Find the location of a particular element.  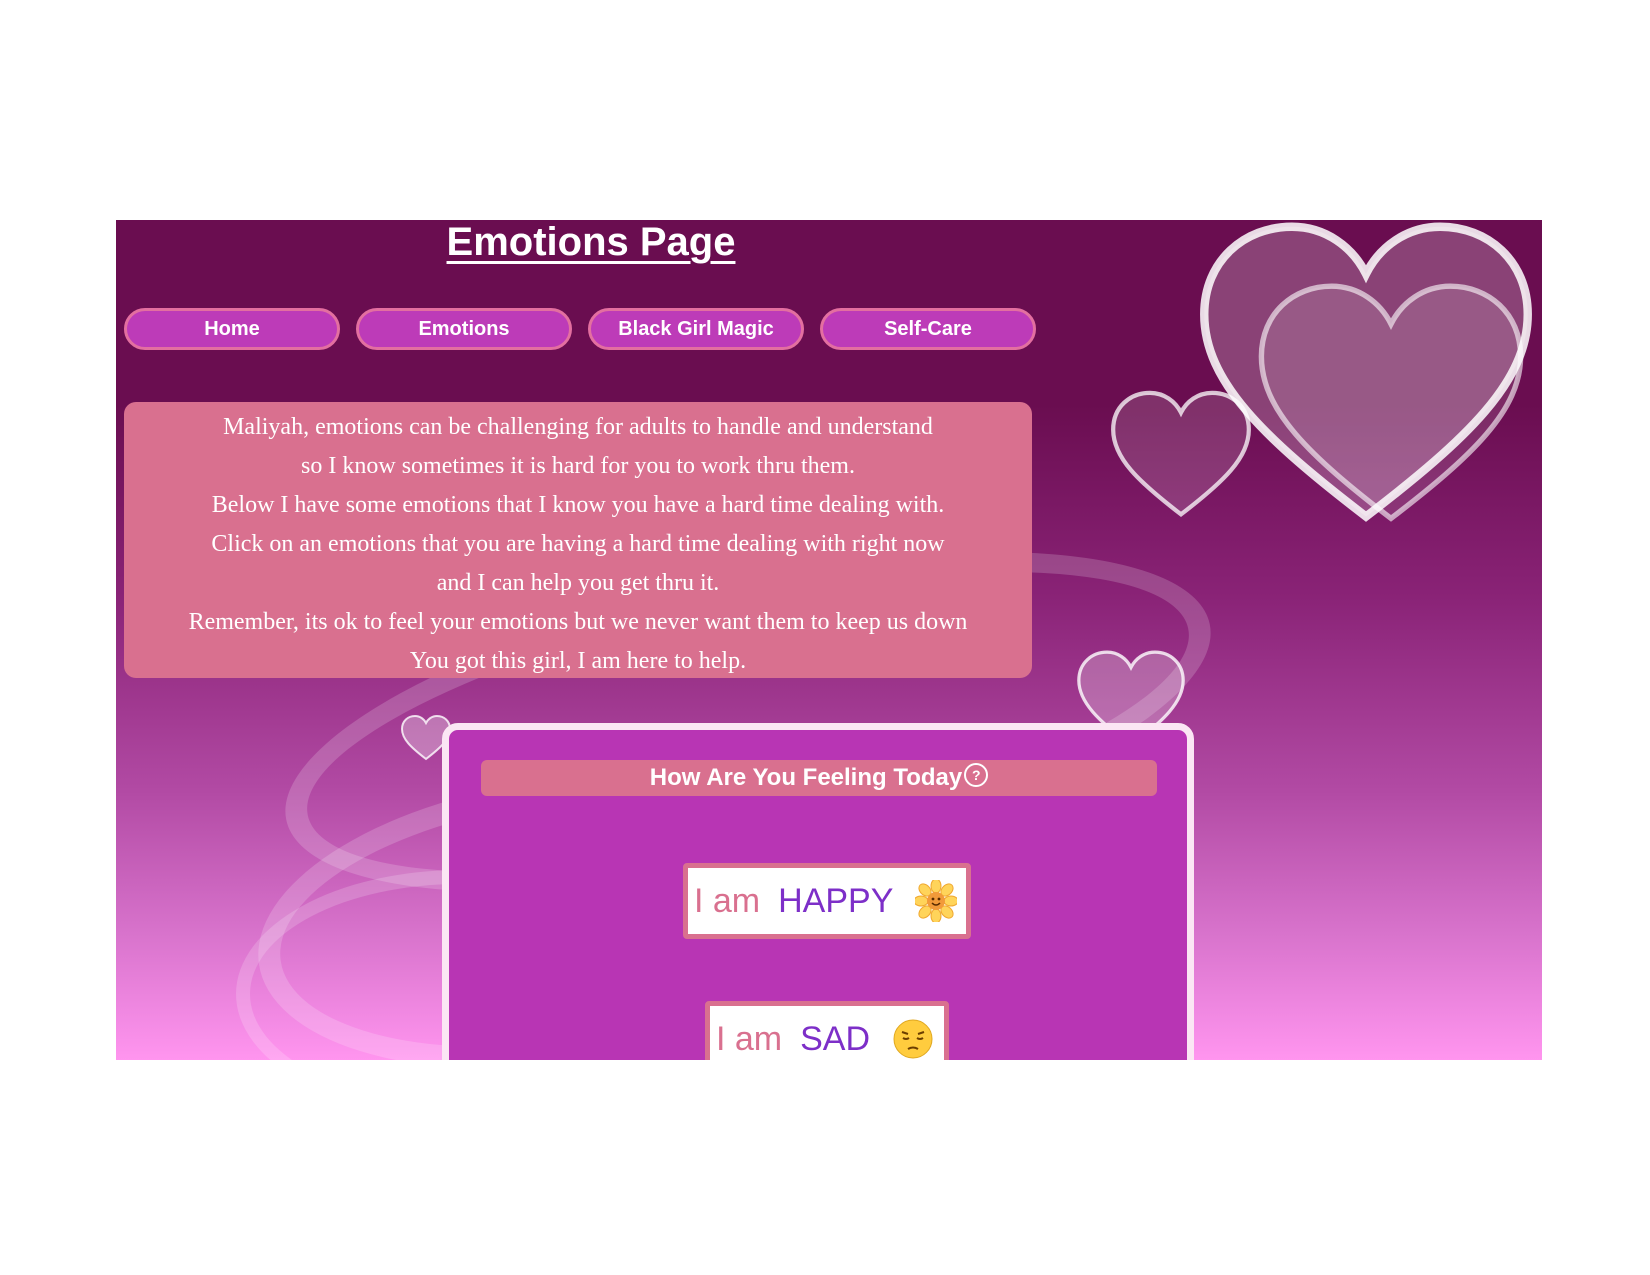

medium-heart-decoration is located at coordinates (1391, 402).